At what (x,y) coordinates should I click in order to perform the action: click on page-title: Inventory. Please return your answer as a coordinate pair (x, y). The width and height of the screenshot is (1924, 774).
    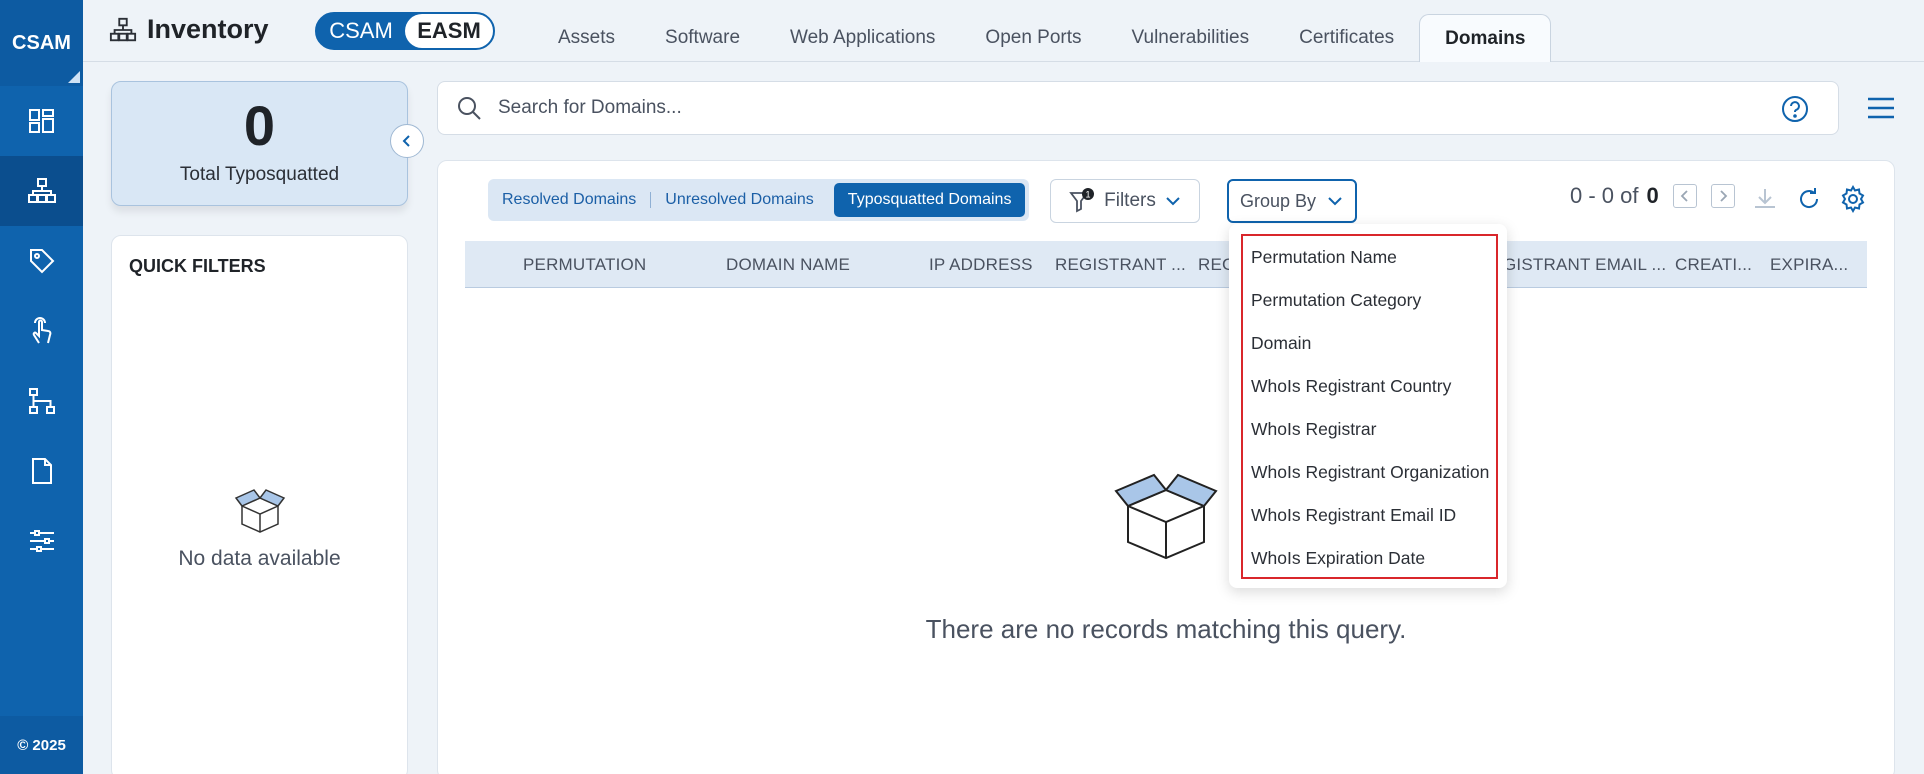
    Looking at the image, I should click on (189, 29).